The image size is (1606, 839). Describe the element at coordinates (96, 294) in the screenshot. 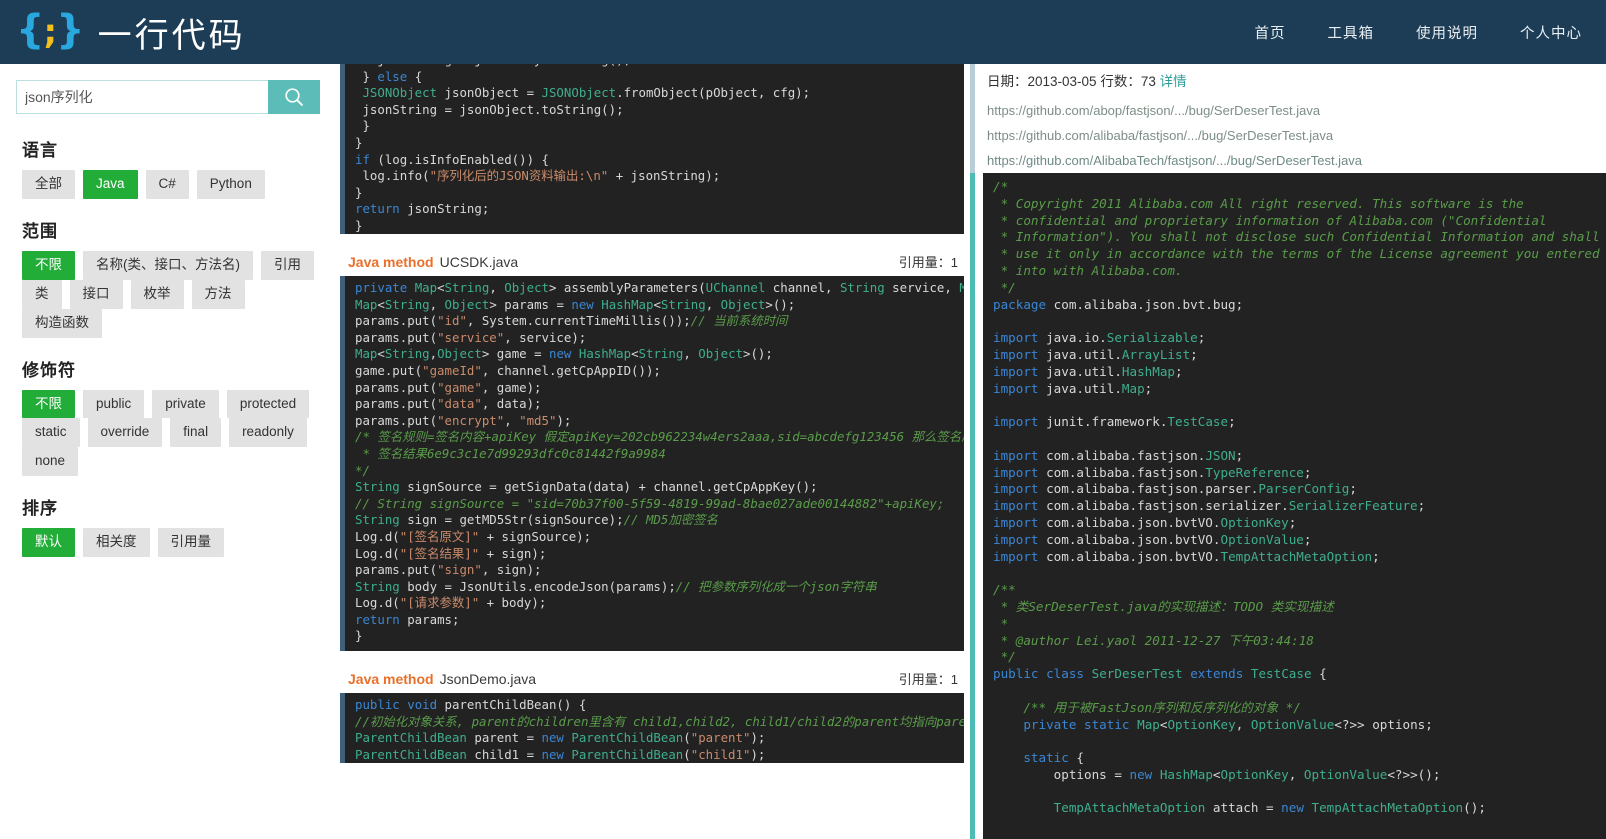

I see `chip-接口: 接口` at that location.